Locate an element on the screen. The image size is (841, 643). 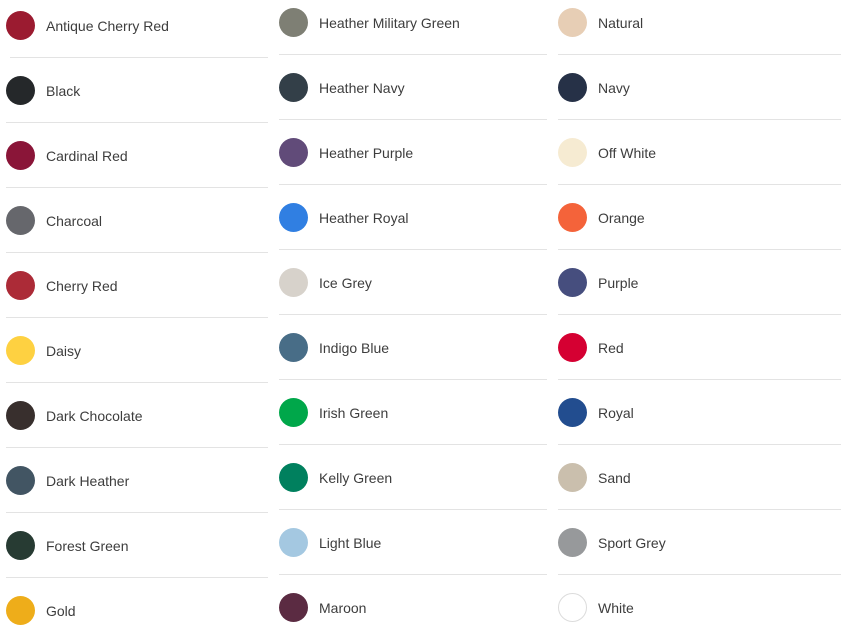
color-swatch-white is located at coordinates (572, 607).